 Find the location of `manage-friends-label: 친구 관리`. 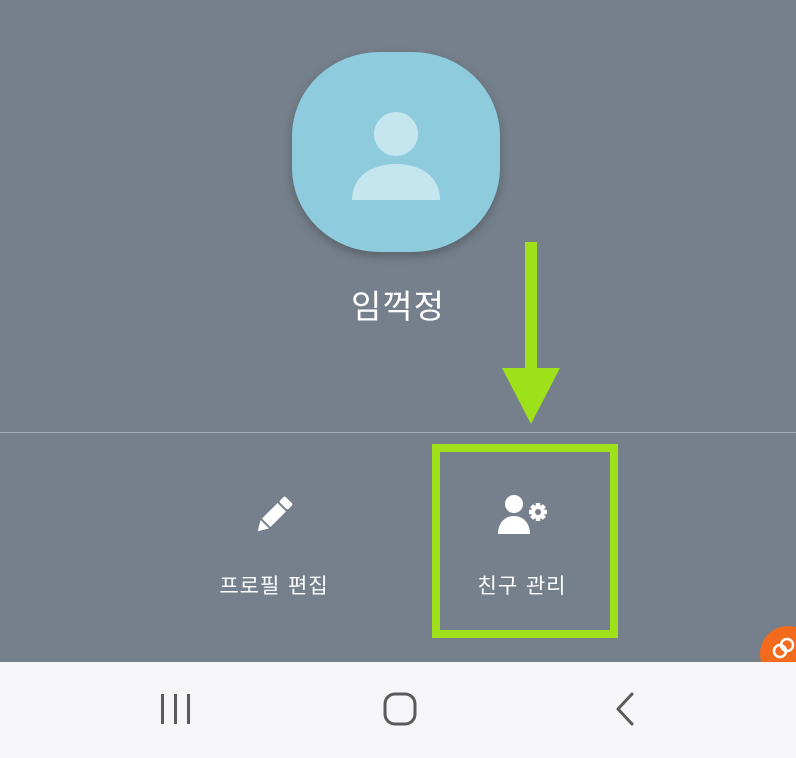

manage-friends-label: 친구 관리 is located at coordinates (522, 586).